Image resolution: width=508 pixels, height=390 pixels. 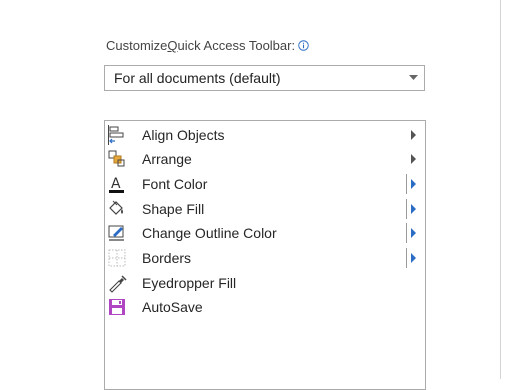 What do you see at coordinates (137, 45) in the screenshot?
I see `label-text-pre: Customize` at bounding box center [137, 45].